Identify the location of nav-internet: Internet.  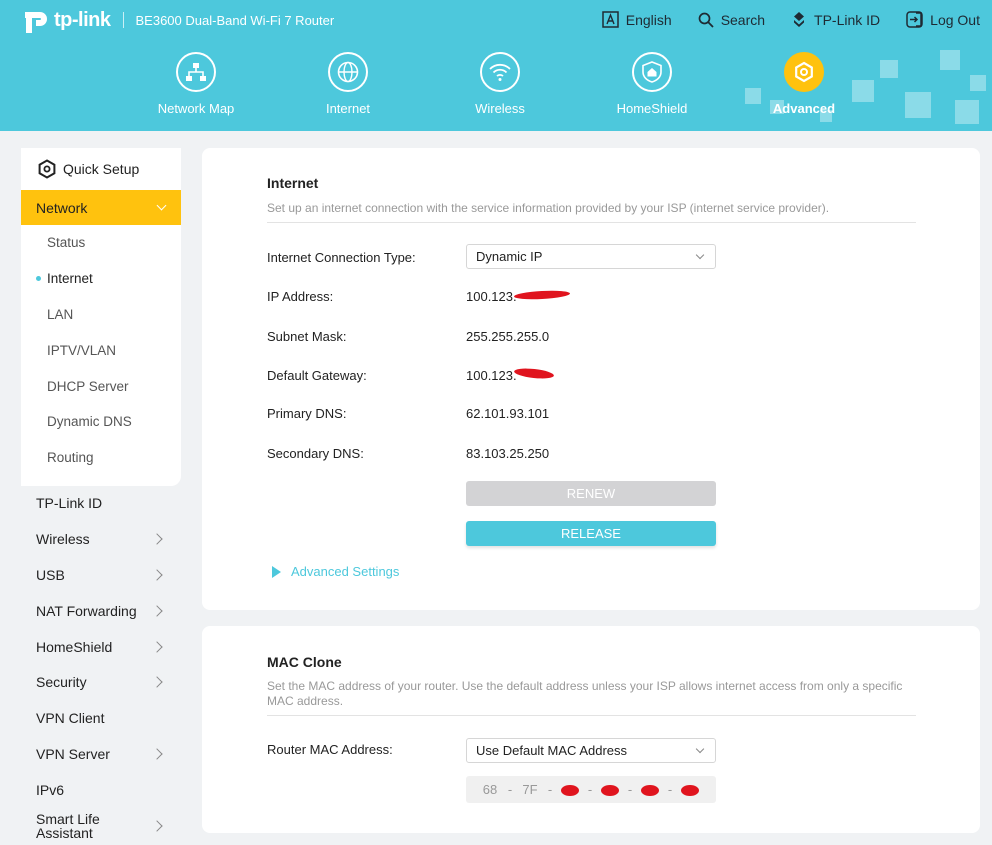
(348, 84).